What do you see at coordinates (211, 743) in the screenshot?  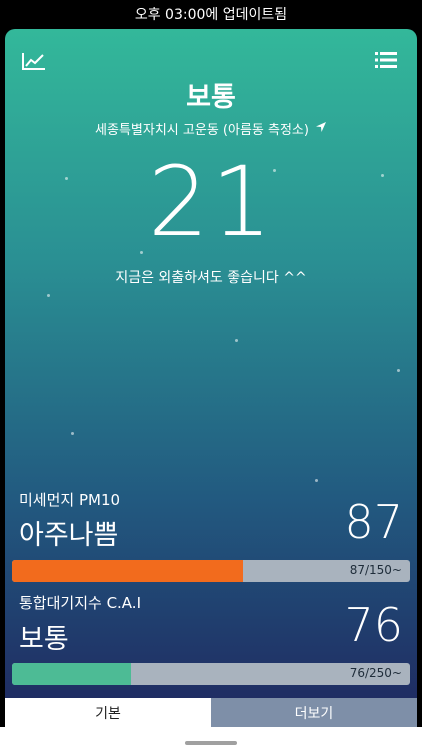 I see `home-indicator` at bounding box center [211, 743].